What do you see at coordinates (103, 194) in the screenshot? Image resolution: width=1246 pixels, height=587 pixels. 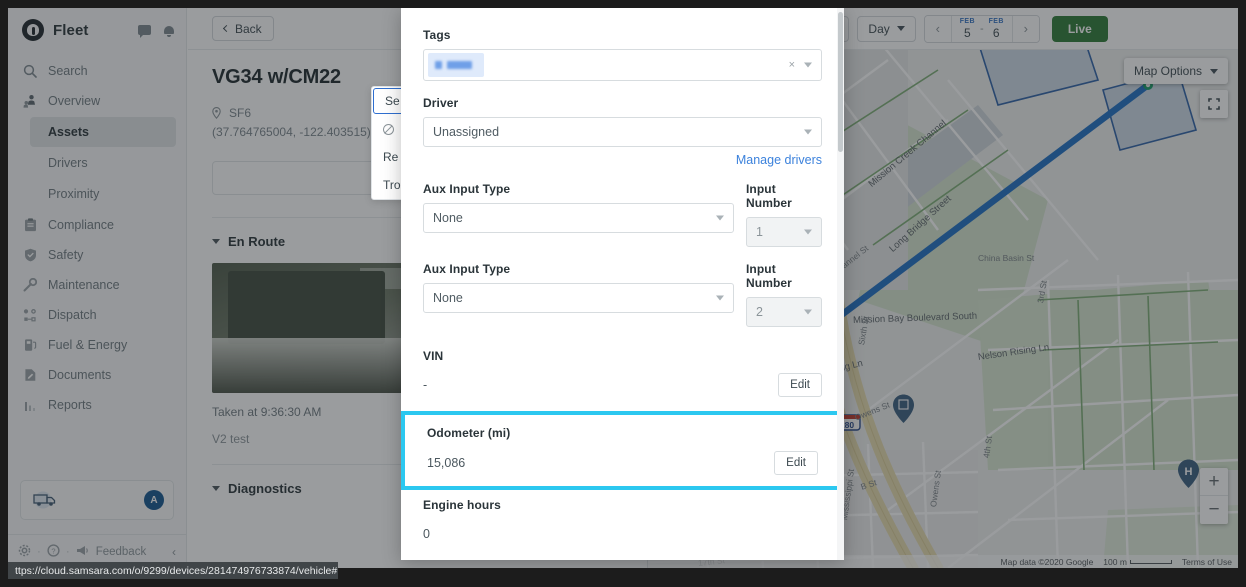 I see `sidebar-item-proximity: Proximity` at bounding box center [103, 194].